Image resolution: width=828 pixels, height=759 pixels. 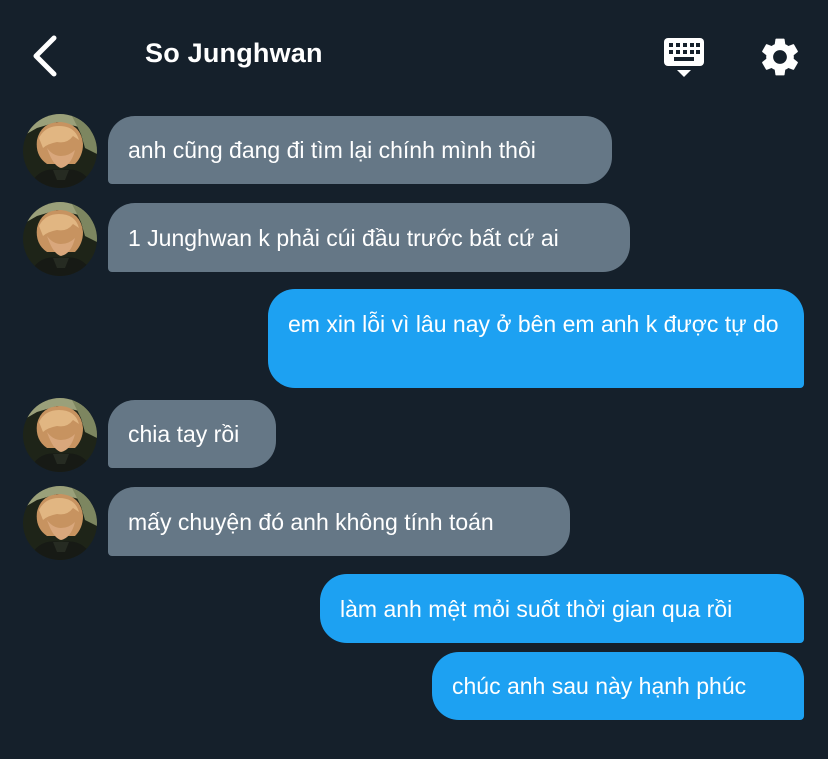 What do you see at coordinates (192, 434) in the screenshot?
I see `message-bubble-incoming: chia tay rồi` at bounding box center [192, 434].